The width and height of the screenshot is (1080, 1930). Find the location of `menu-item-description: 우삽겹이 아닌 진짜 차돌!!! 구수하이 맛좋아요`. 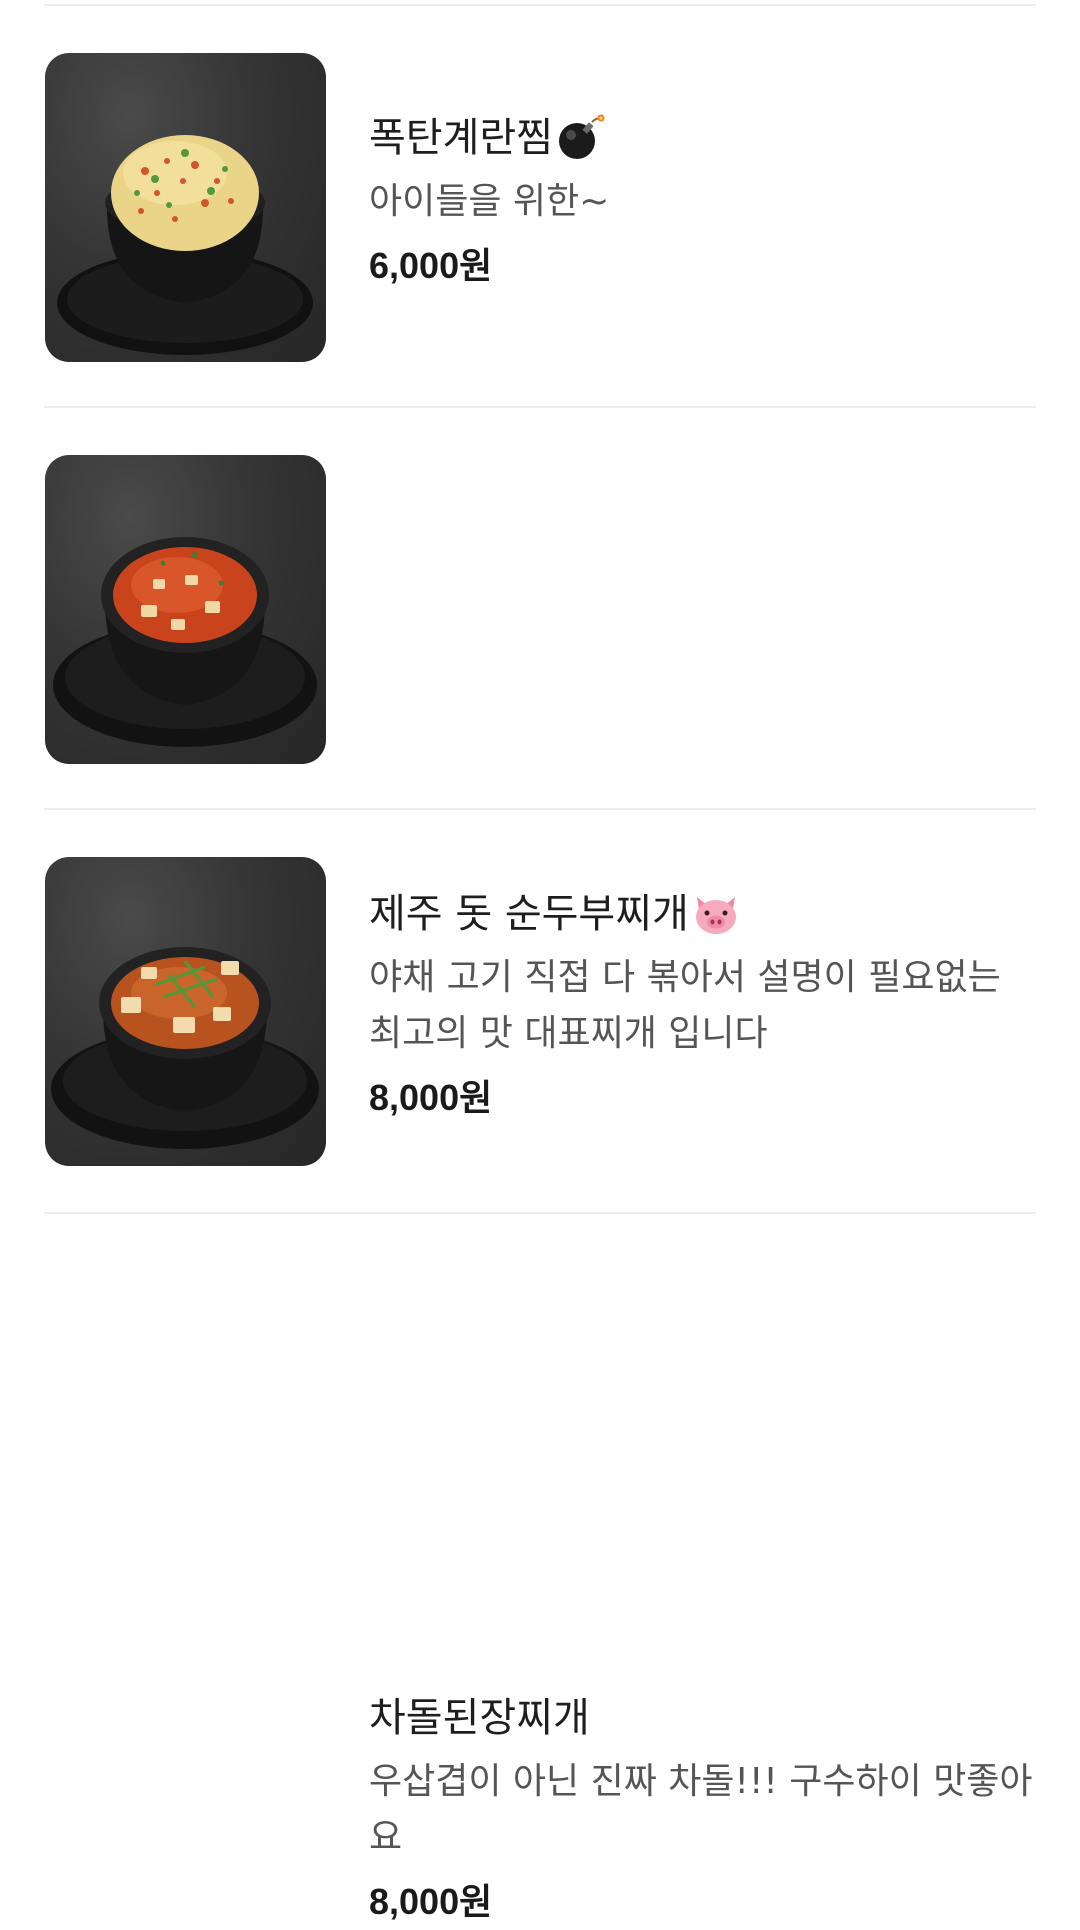

menu-item-description: 우삽겹이 아닌 진짜 차돌!!! 구수하이 맛좋아요 is located at coordinates (701, 1809).